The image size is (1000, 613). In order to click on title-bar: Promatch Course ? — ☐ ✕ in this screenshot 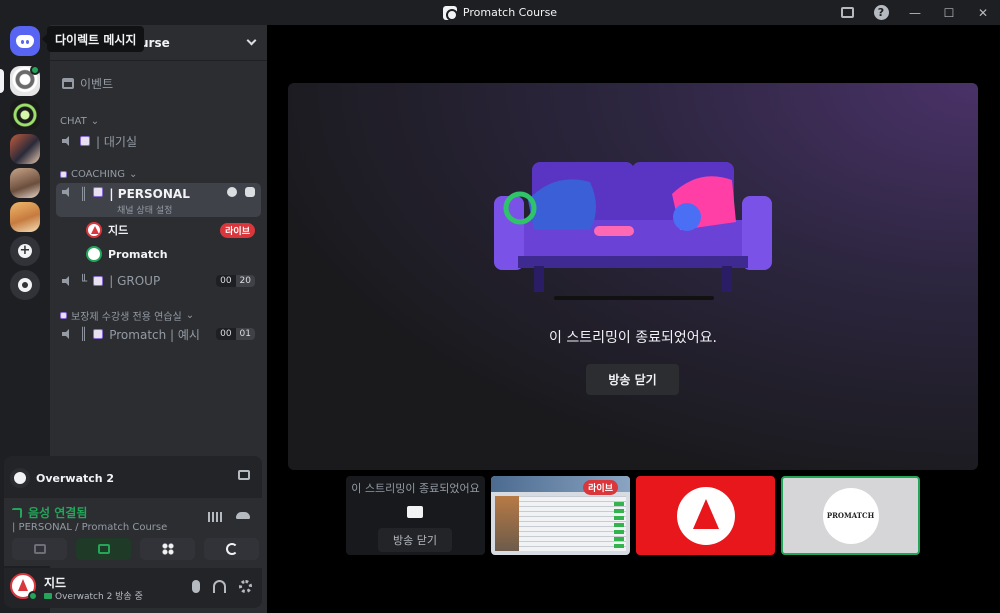, I will do `click(500, 12)`.